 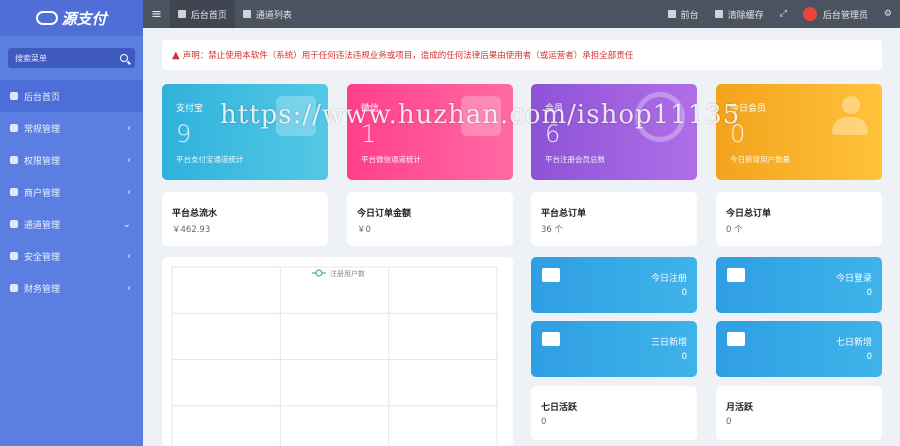 I want to click on today-register-card: 今日注册 0, so click(x=614, y=285).